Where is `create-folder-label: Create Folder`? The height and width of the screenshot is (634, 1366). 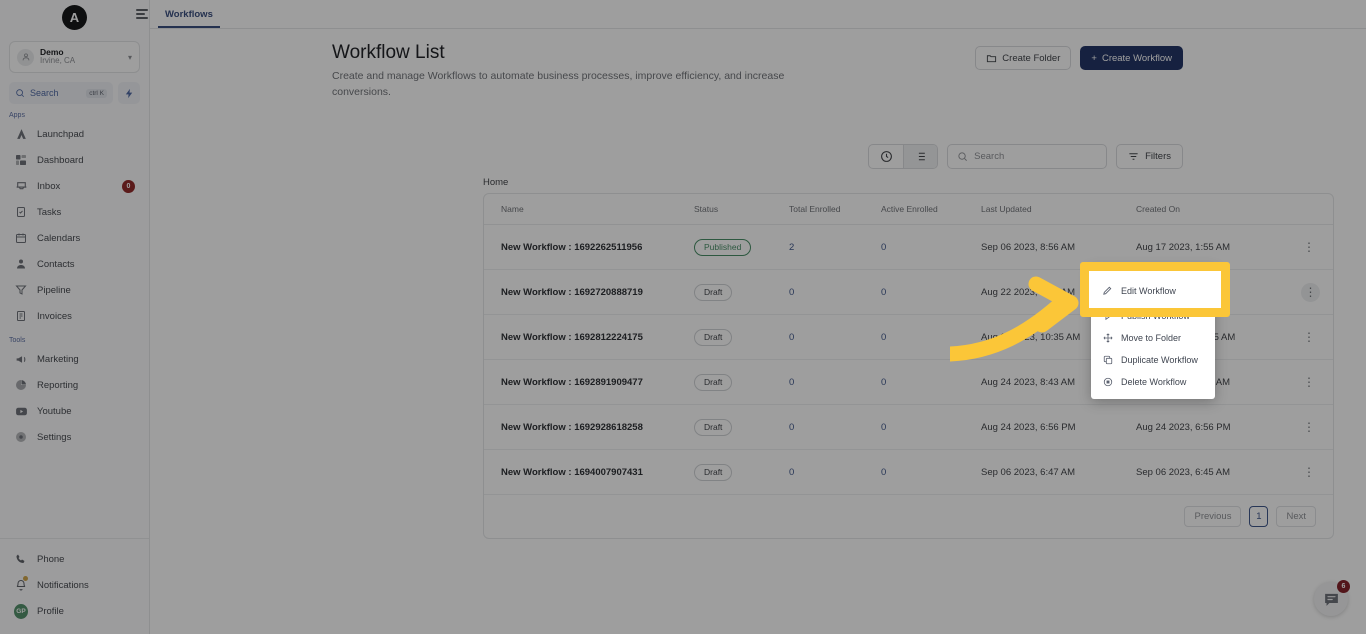 create-folder-label: Create Folder is located at coordinates (1031, 58).